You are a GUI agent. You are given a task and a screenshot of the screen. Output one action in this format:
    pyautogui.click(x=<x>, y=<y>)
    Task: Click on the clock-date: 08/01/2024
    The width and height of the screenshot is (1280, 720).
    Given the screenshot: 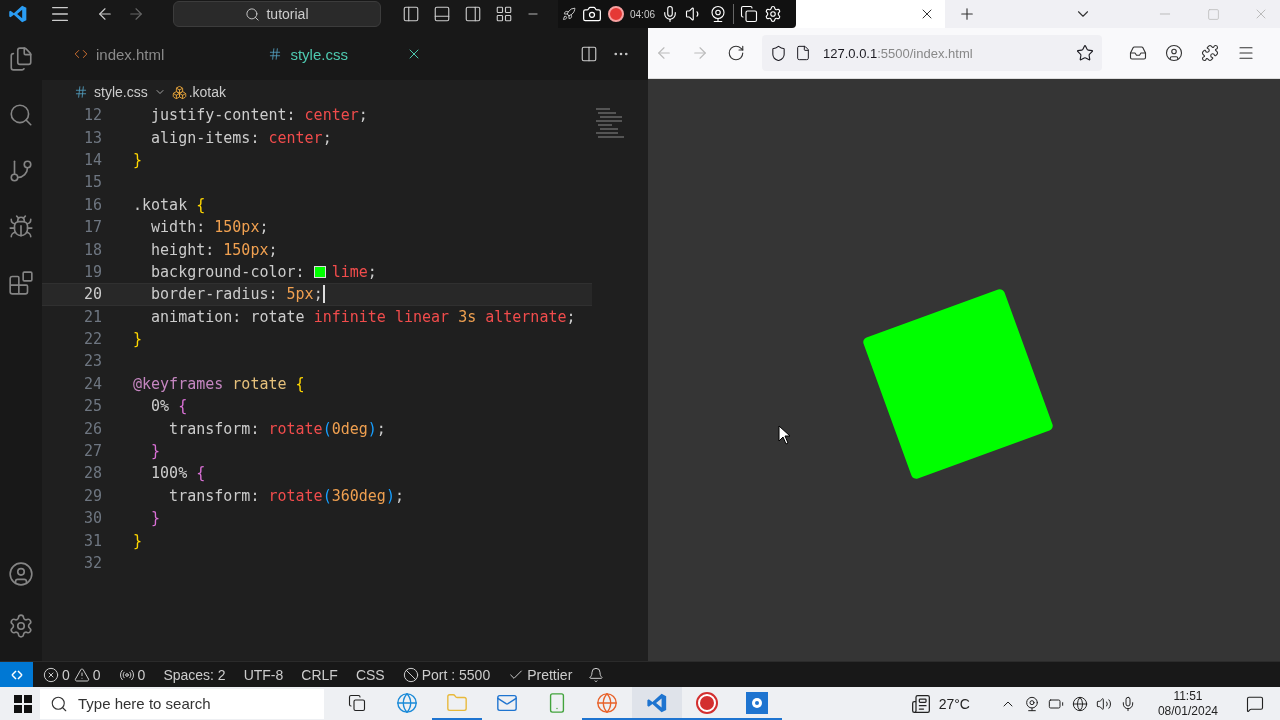 What is the action you would take?
    pyautogui.click(x=1187, y=711)
    